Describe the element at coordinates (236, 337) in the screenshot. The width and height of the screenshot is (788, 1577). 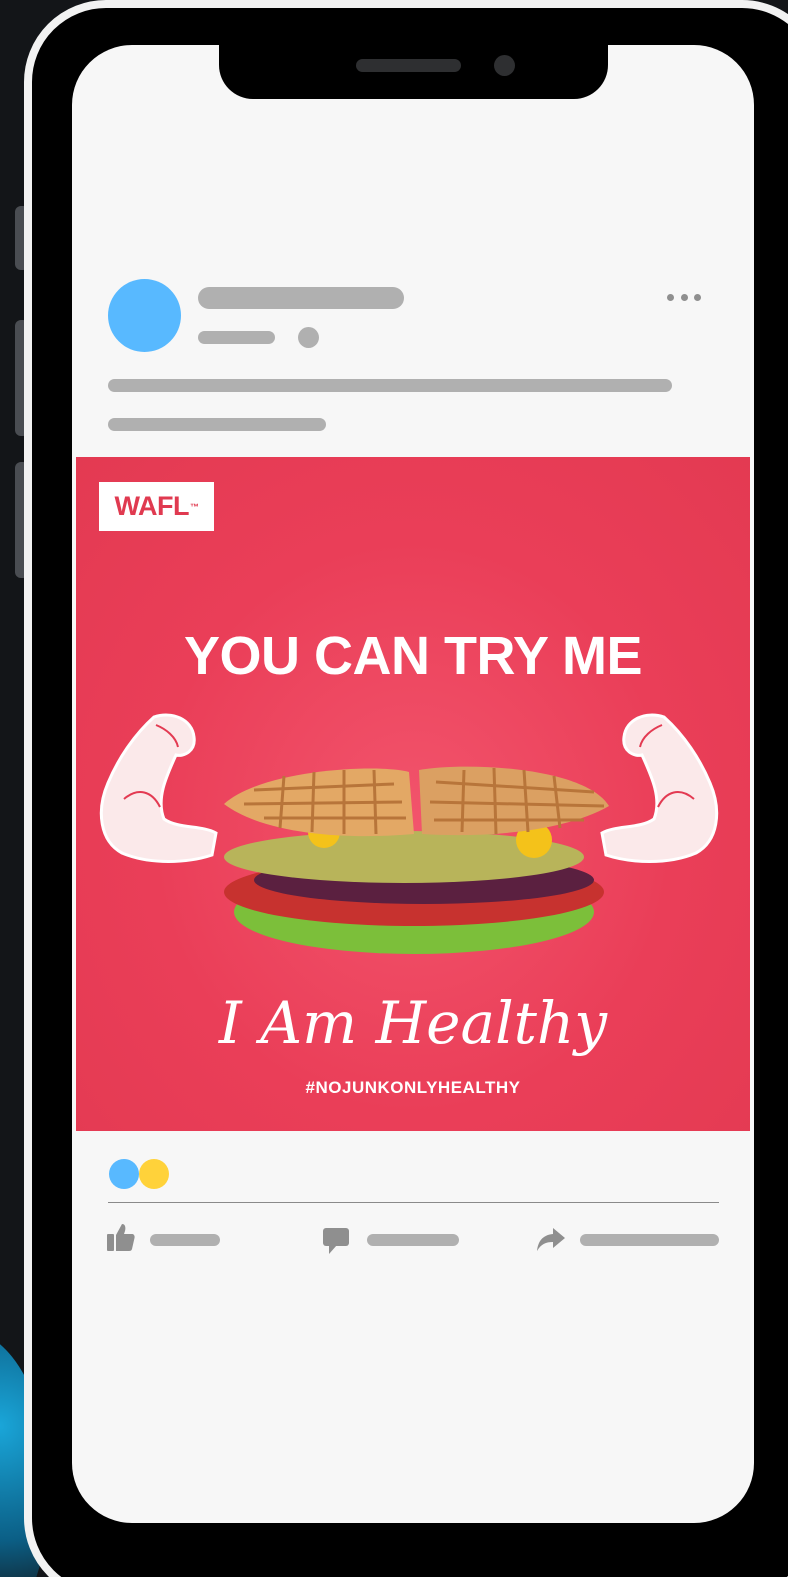
I see `timestamp-placeholder` at that location.